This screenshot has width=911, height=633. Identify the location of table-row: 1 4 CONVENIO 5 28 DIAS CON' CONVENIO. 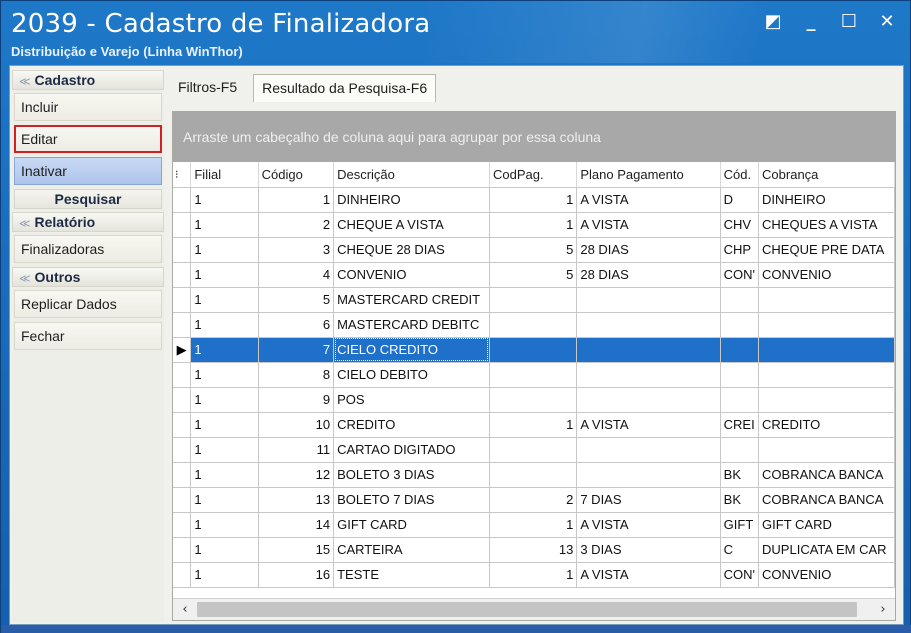
(534, 275).